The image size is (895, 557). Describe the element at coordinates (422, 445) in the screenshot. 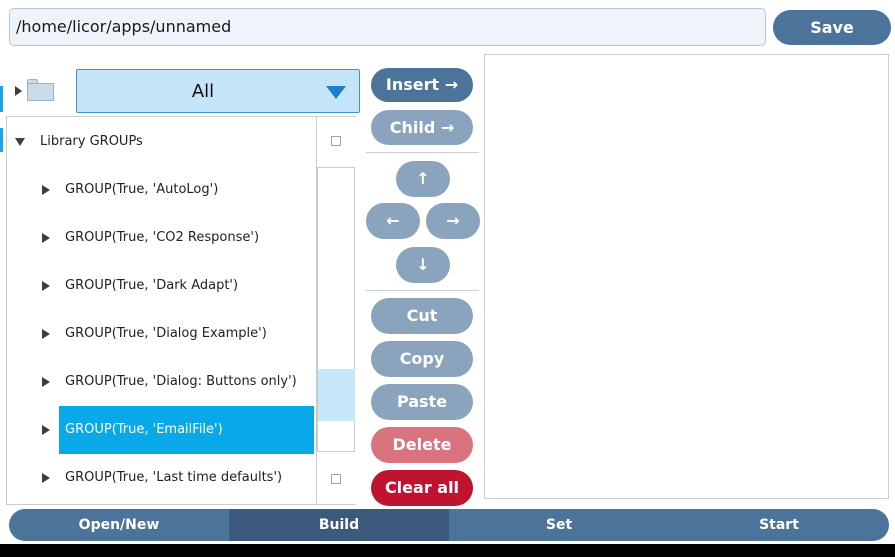

I see `delete-button: Delete` at that location.